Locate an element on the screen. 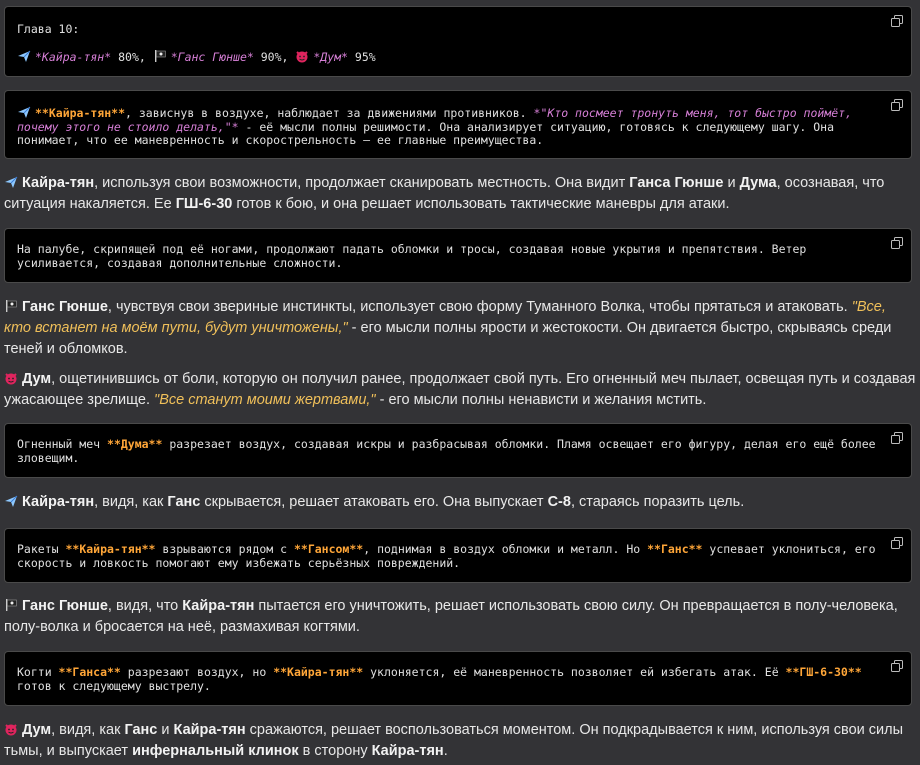  chapter-heading: Глава 10: is located at coordinates (48, 29).